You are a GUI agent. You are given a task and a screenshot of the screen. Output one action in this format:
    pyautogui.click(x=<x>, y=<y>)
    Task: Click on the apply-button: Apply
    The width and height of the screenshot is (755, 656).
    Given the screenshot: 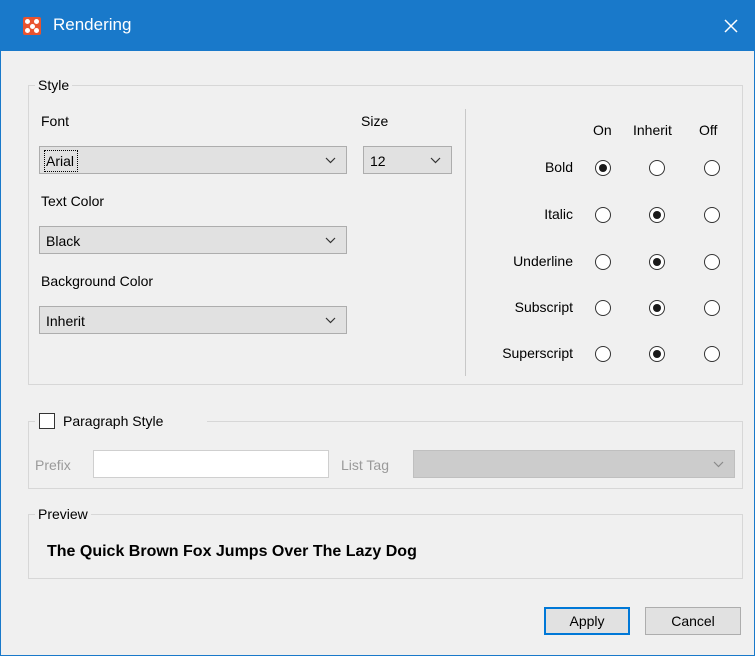 What is the action you would take?
    pyautogui.click(x=587, y=621)
    